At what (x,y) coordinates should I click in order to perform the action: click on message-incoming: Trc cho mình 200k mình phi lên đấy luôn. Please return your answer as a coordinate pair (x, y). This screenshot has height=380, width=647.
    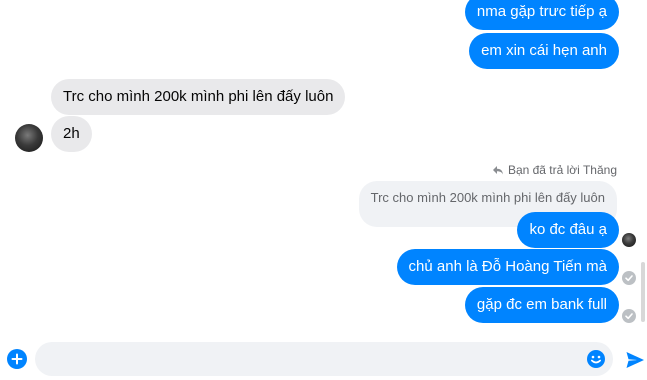
    Looking at the image, I should click on (198, 97).